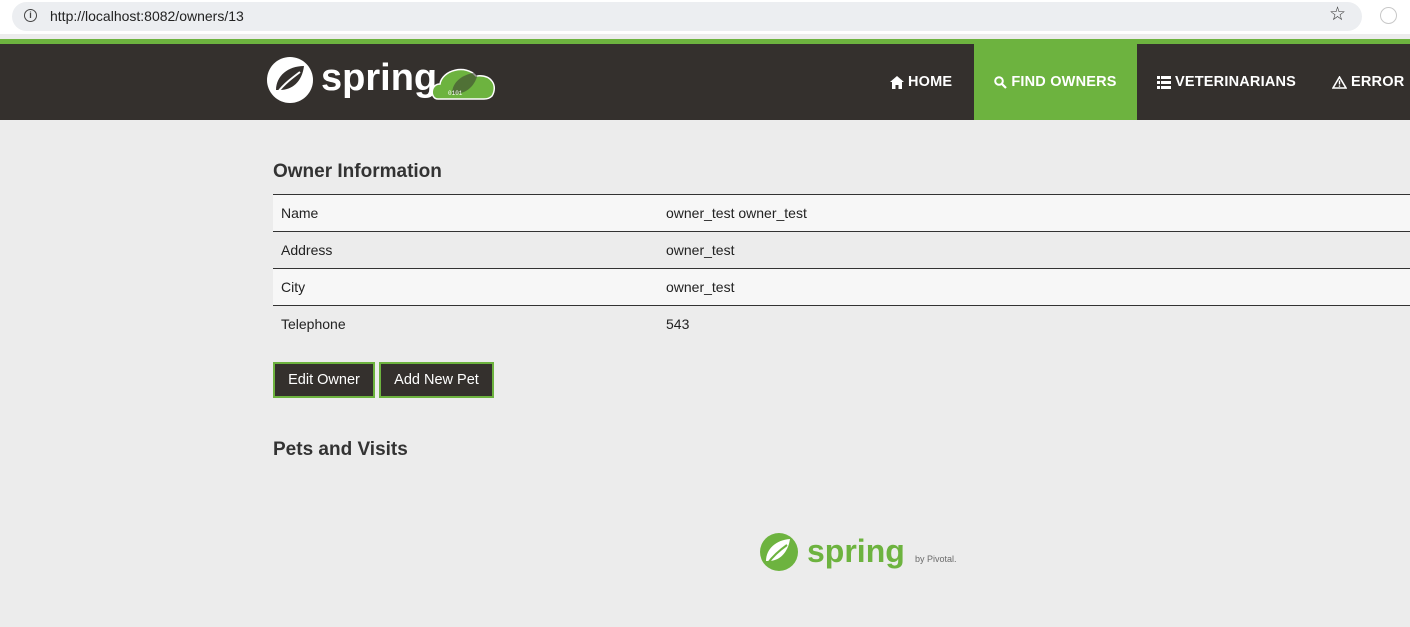 The width and height of the screenshot is (1410, 627). What do you see at coordinates (1164, 82) in the screenshot?
I see `list-icon` at bounding box center [1164, 82].